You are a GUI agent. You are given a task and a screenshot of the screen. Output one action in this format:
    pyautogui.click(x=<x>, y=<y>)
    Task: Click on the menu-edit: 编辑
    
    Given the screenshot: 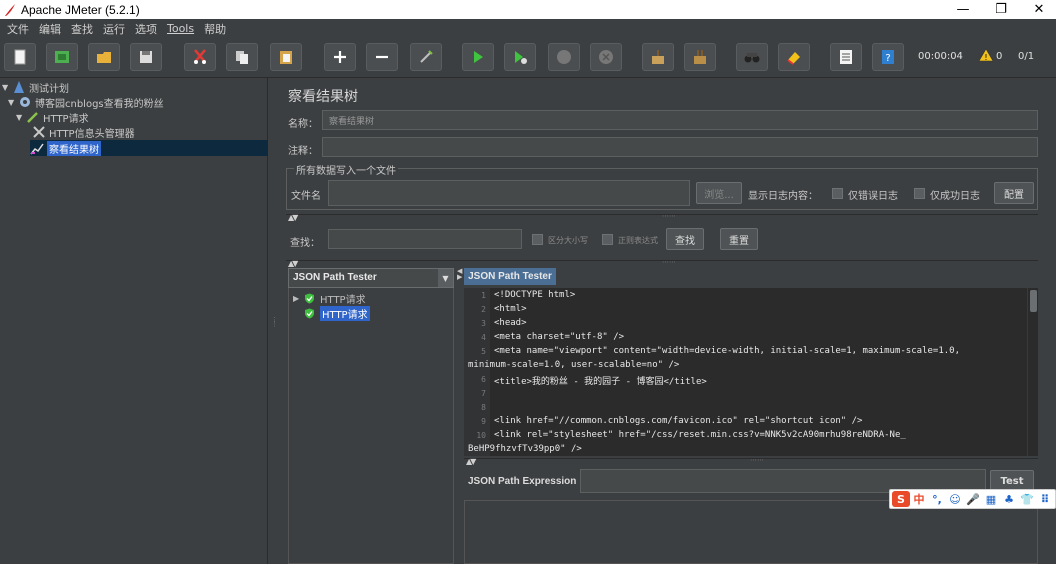 What is the action you would take?
    pyautogui.click(x=50, y=29)
    